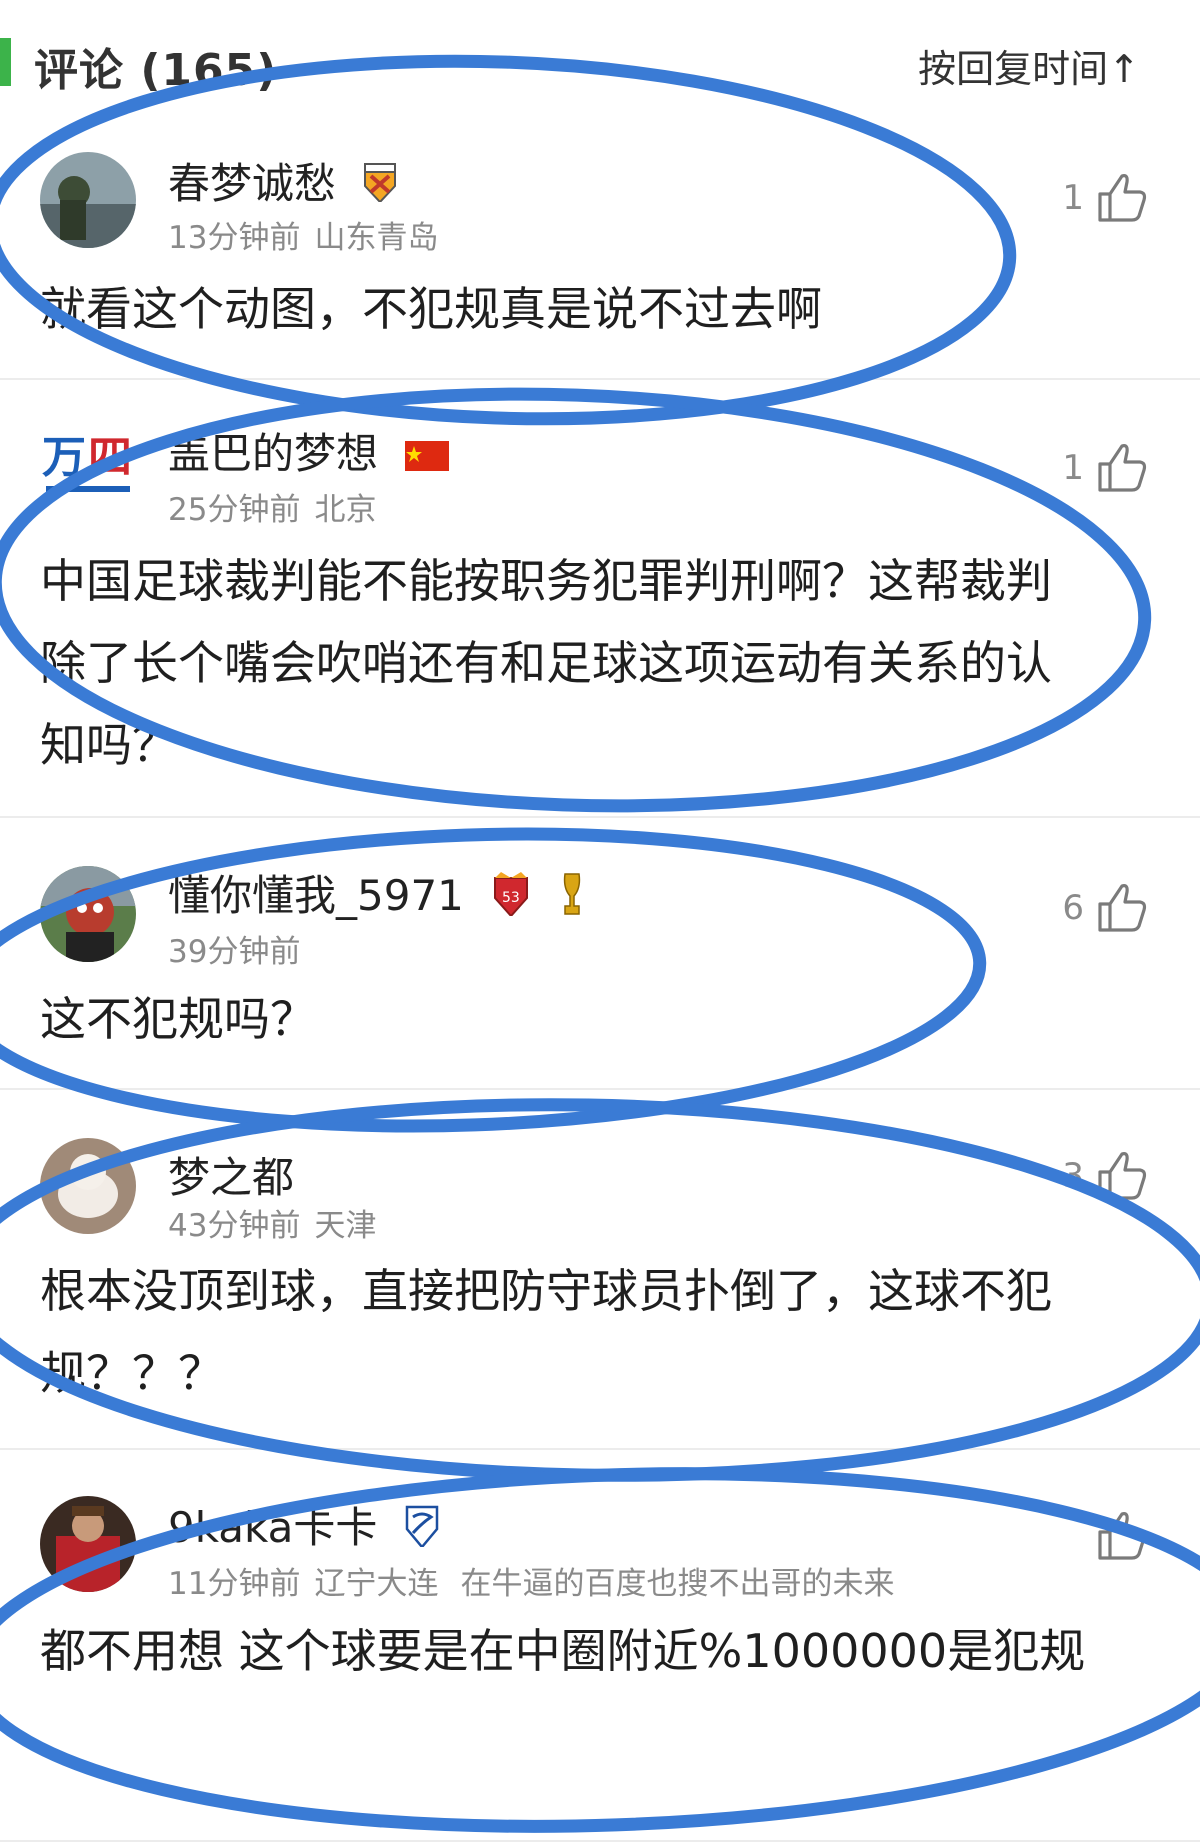 The image size is (1200, 1848). What do you see at coordinates (345, 510) in the screenshot?
I see `comment-location: 北京` at bounding box center [345, 510].